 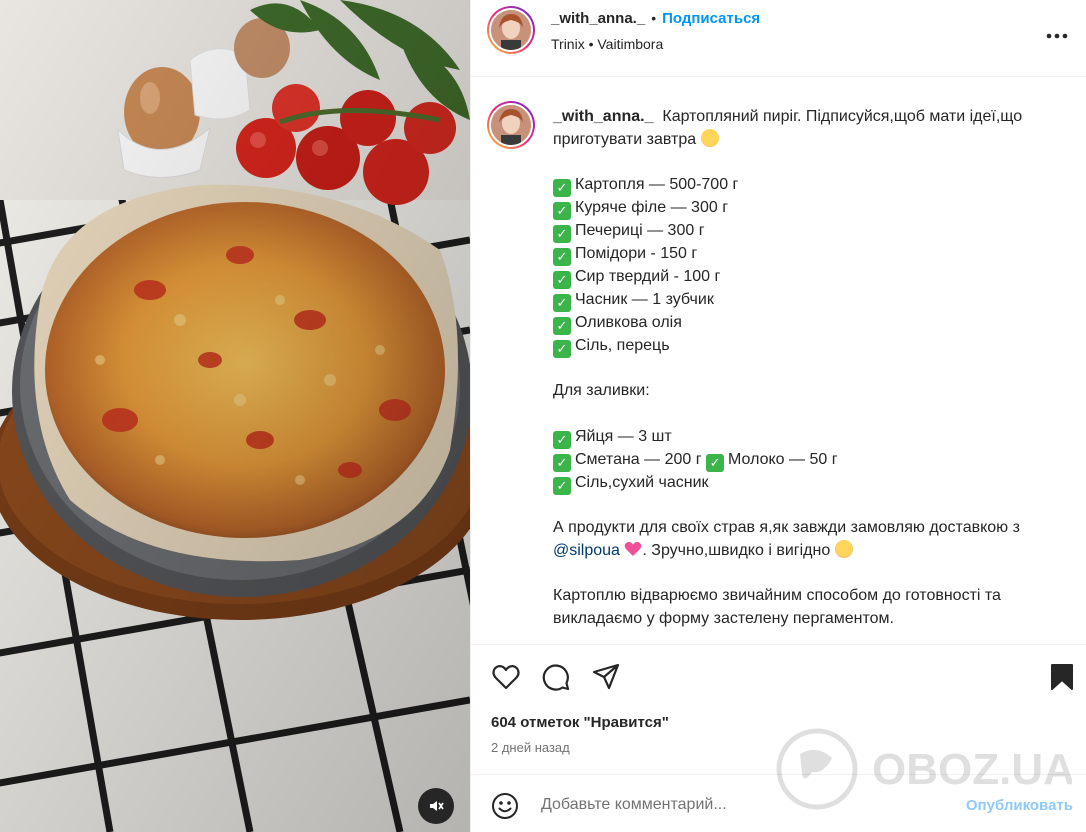 I want to click on more-icon, so click(x=1057, y=36).